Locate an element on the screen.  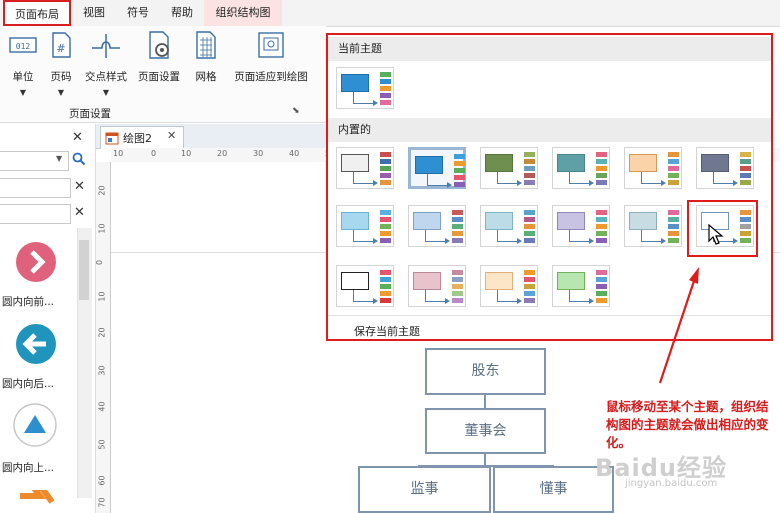
org-node-board: 董事会 is located at coordinates (485, 431).